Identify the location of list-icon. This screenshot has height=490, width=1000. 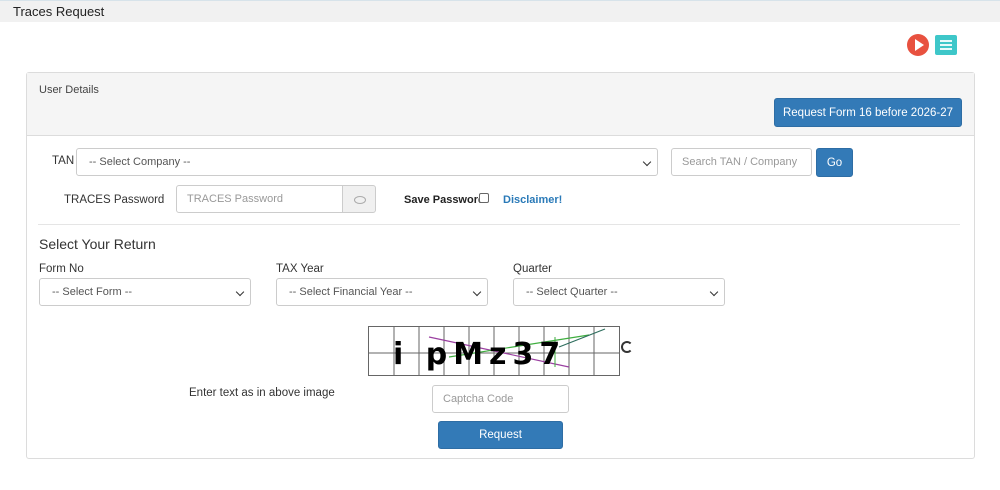
(946, 45).